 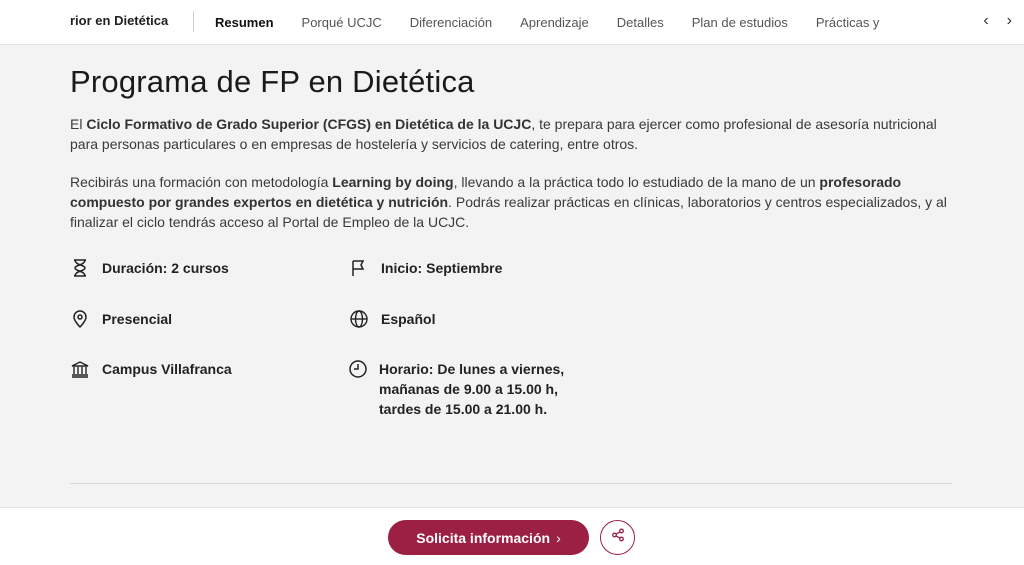 I want to click on tab-diferenciacion: Diferenciación, so click(x=451, y=22).